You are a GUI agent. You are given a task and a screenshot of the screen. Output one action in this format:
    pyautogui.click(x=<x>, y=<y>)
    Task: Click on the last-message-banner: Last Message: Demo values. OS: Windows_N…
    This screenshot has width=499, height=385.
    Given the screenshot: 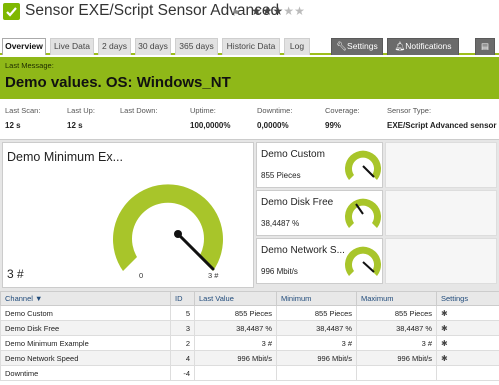 What is the action you would take?
    pyautogui.click(x=249, y=78)
    